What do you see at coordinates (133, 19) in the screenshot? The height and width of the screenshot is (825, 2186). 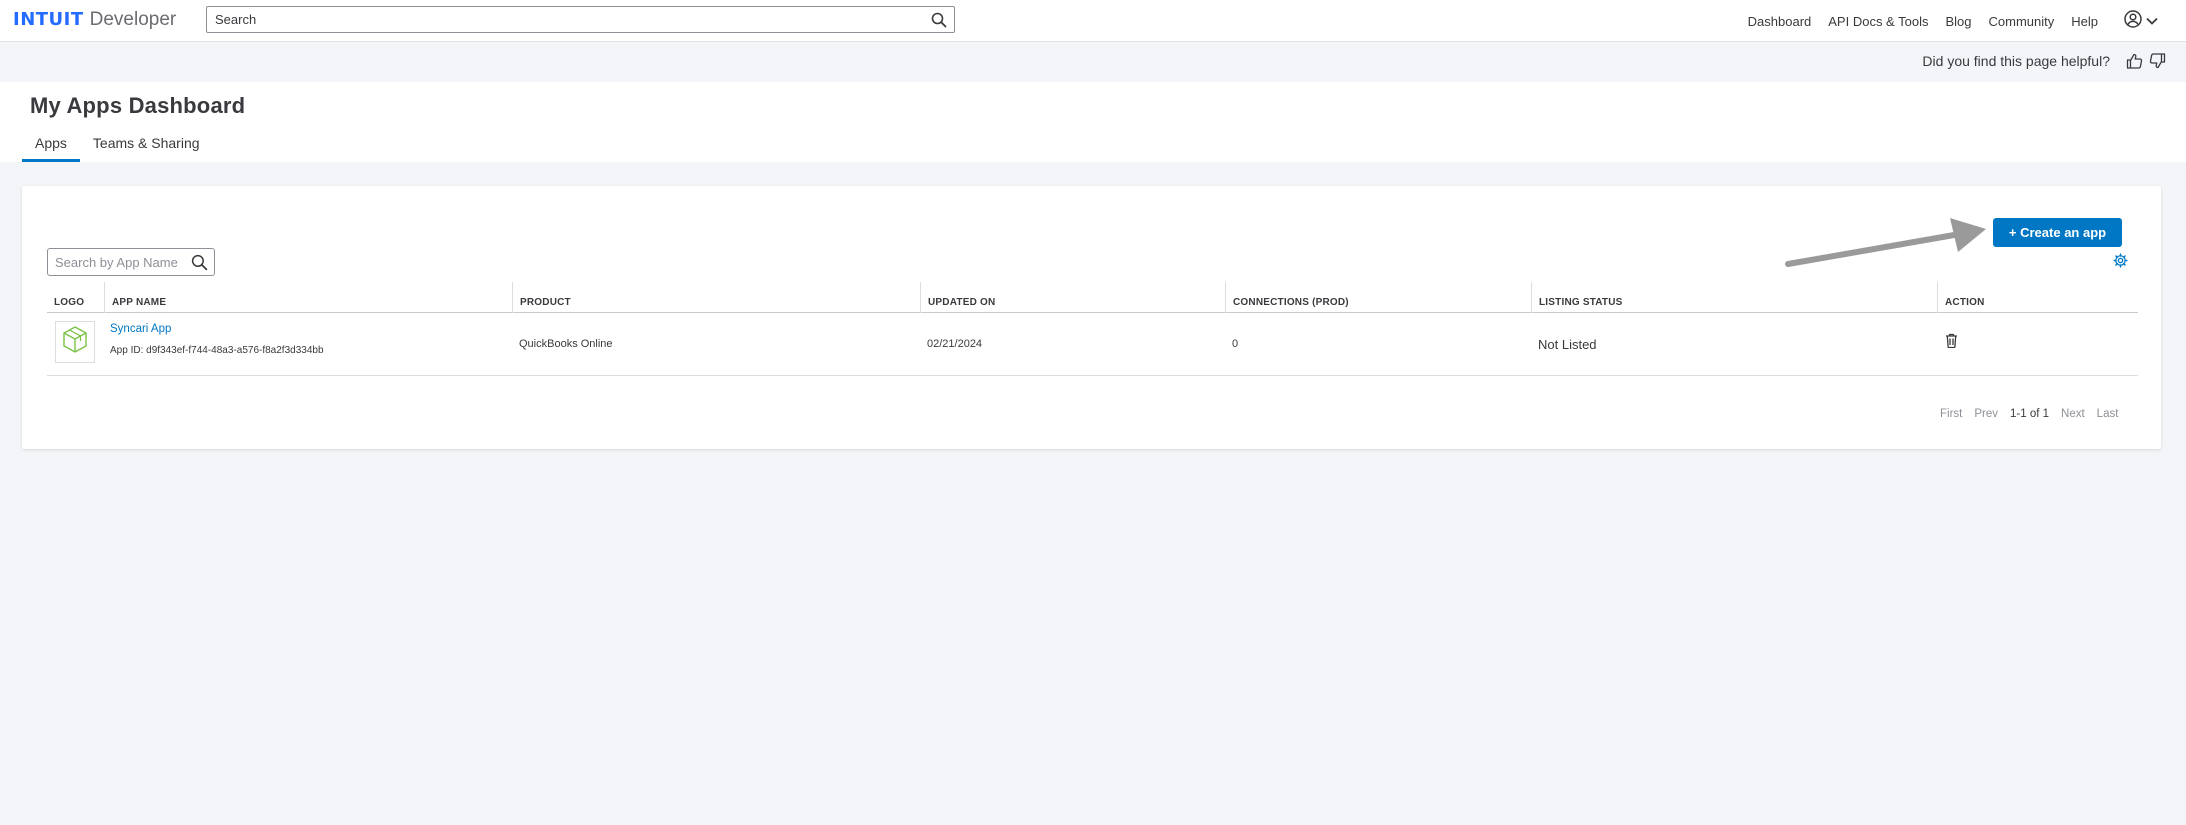 I see `brand-product-text: Developer` at bounding box center [133, 19].